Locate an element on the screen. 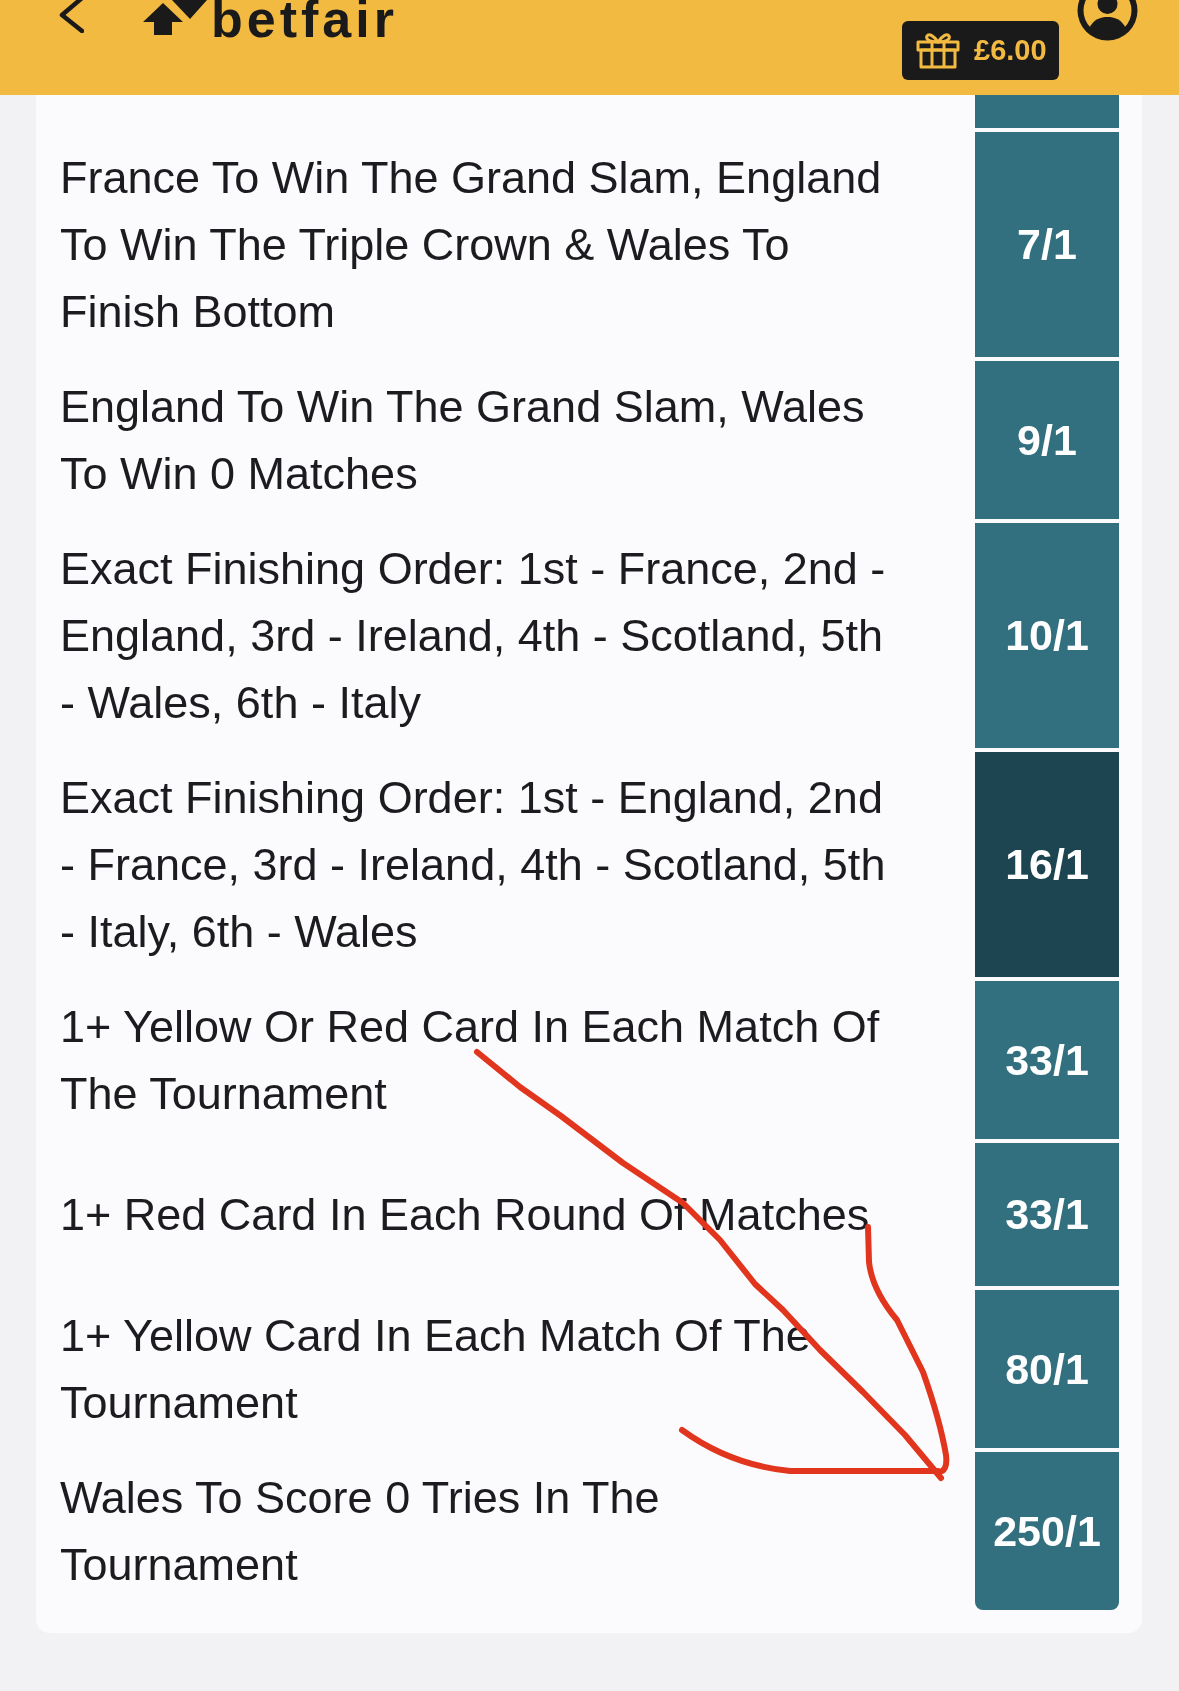 The image size is (1179, 1691). balance-button: £6.00 is located at coordinates (980, 50).